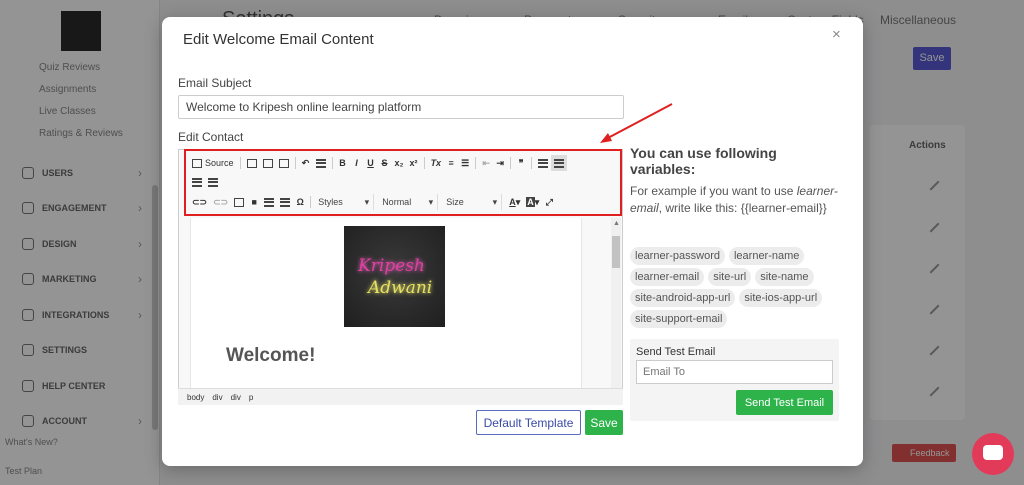 The width and height of the screenshot is (1024, 485). I want to click on variable-chip: site-support-email, so click(679, 319).